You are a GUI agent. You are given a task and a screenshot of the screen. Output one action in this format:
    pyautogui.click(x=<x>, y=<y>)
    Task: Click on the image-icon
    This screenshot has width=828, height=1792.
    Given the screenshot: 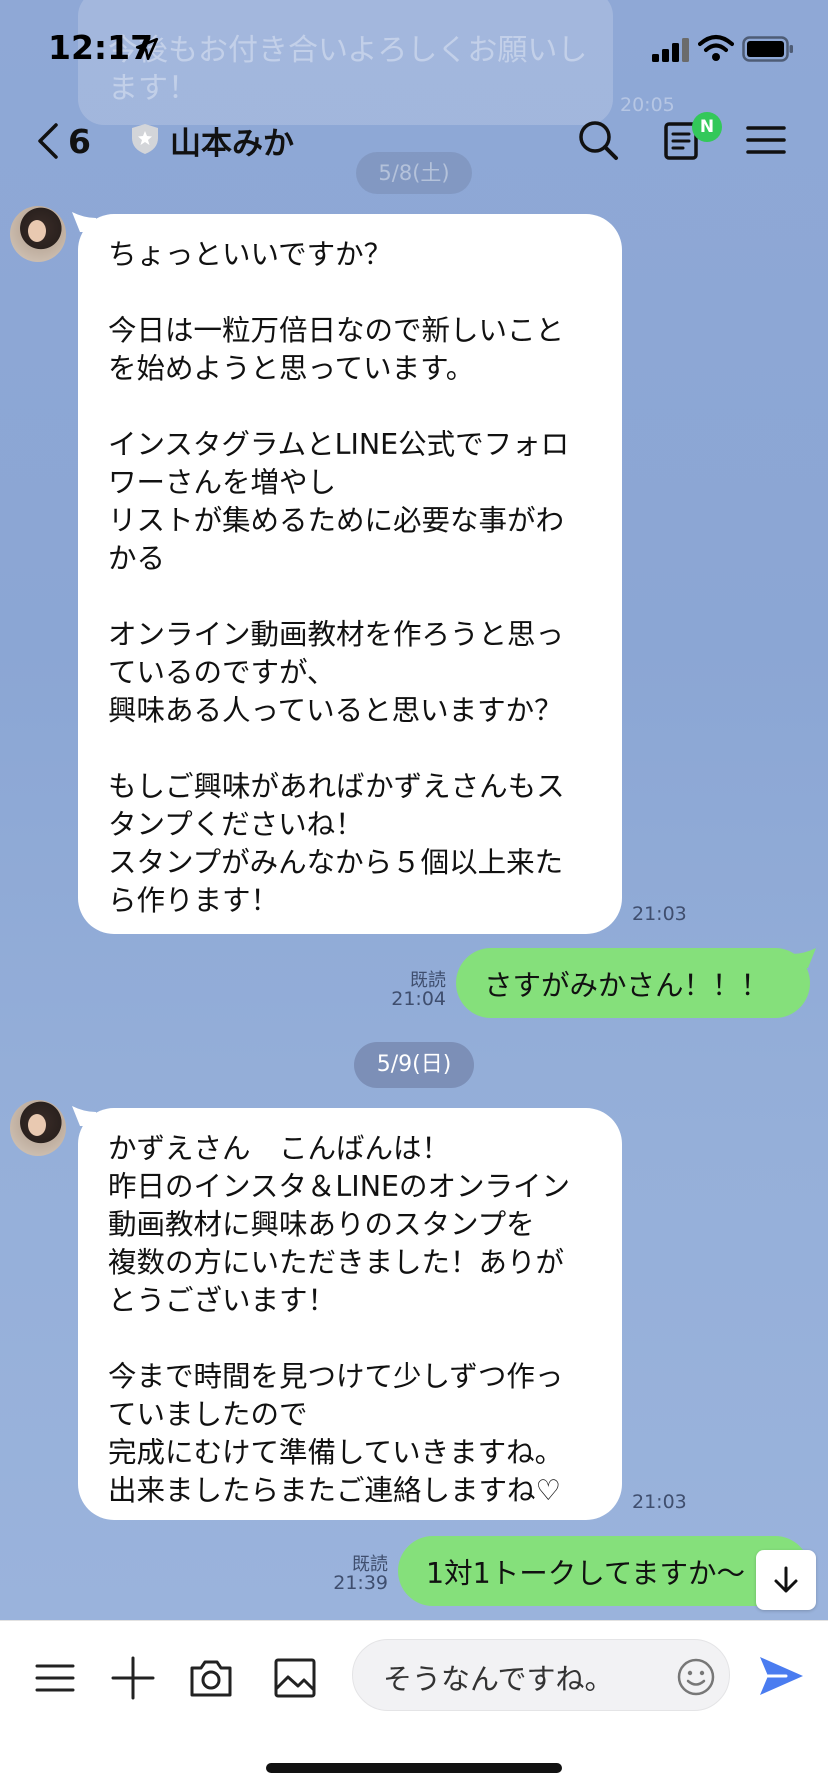 What is the action you would take?
    pyautogui.click(x=295, y=1678)
    